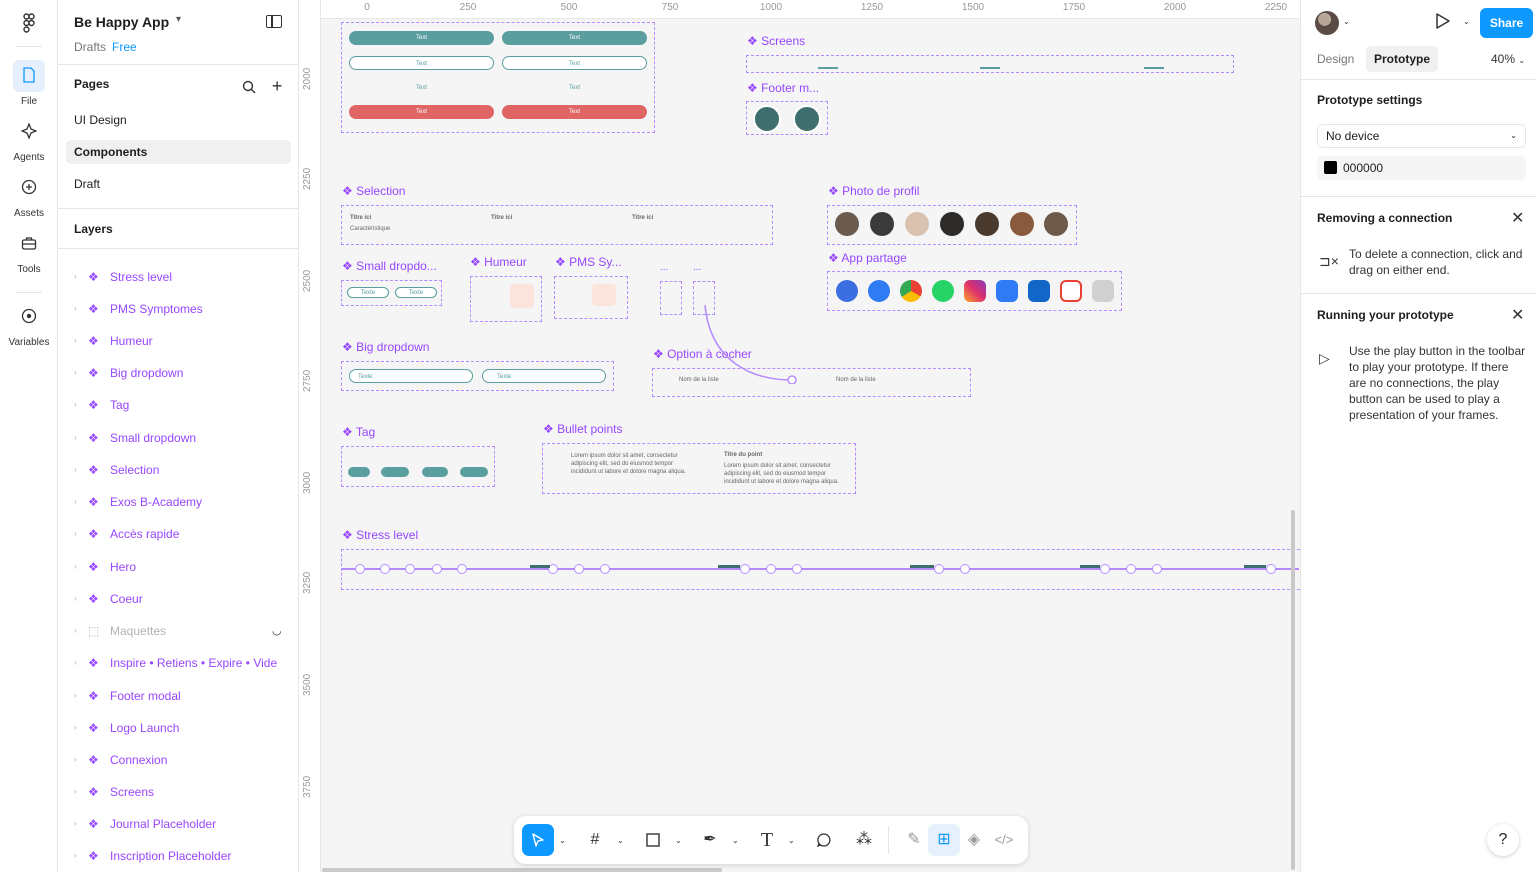 This screenshot has height=872, width=1536. What do you see at coordinates (277, 86) in the screenshot?
I see `add-page-icon: +` at bounding box center [277, 86].